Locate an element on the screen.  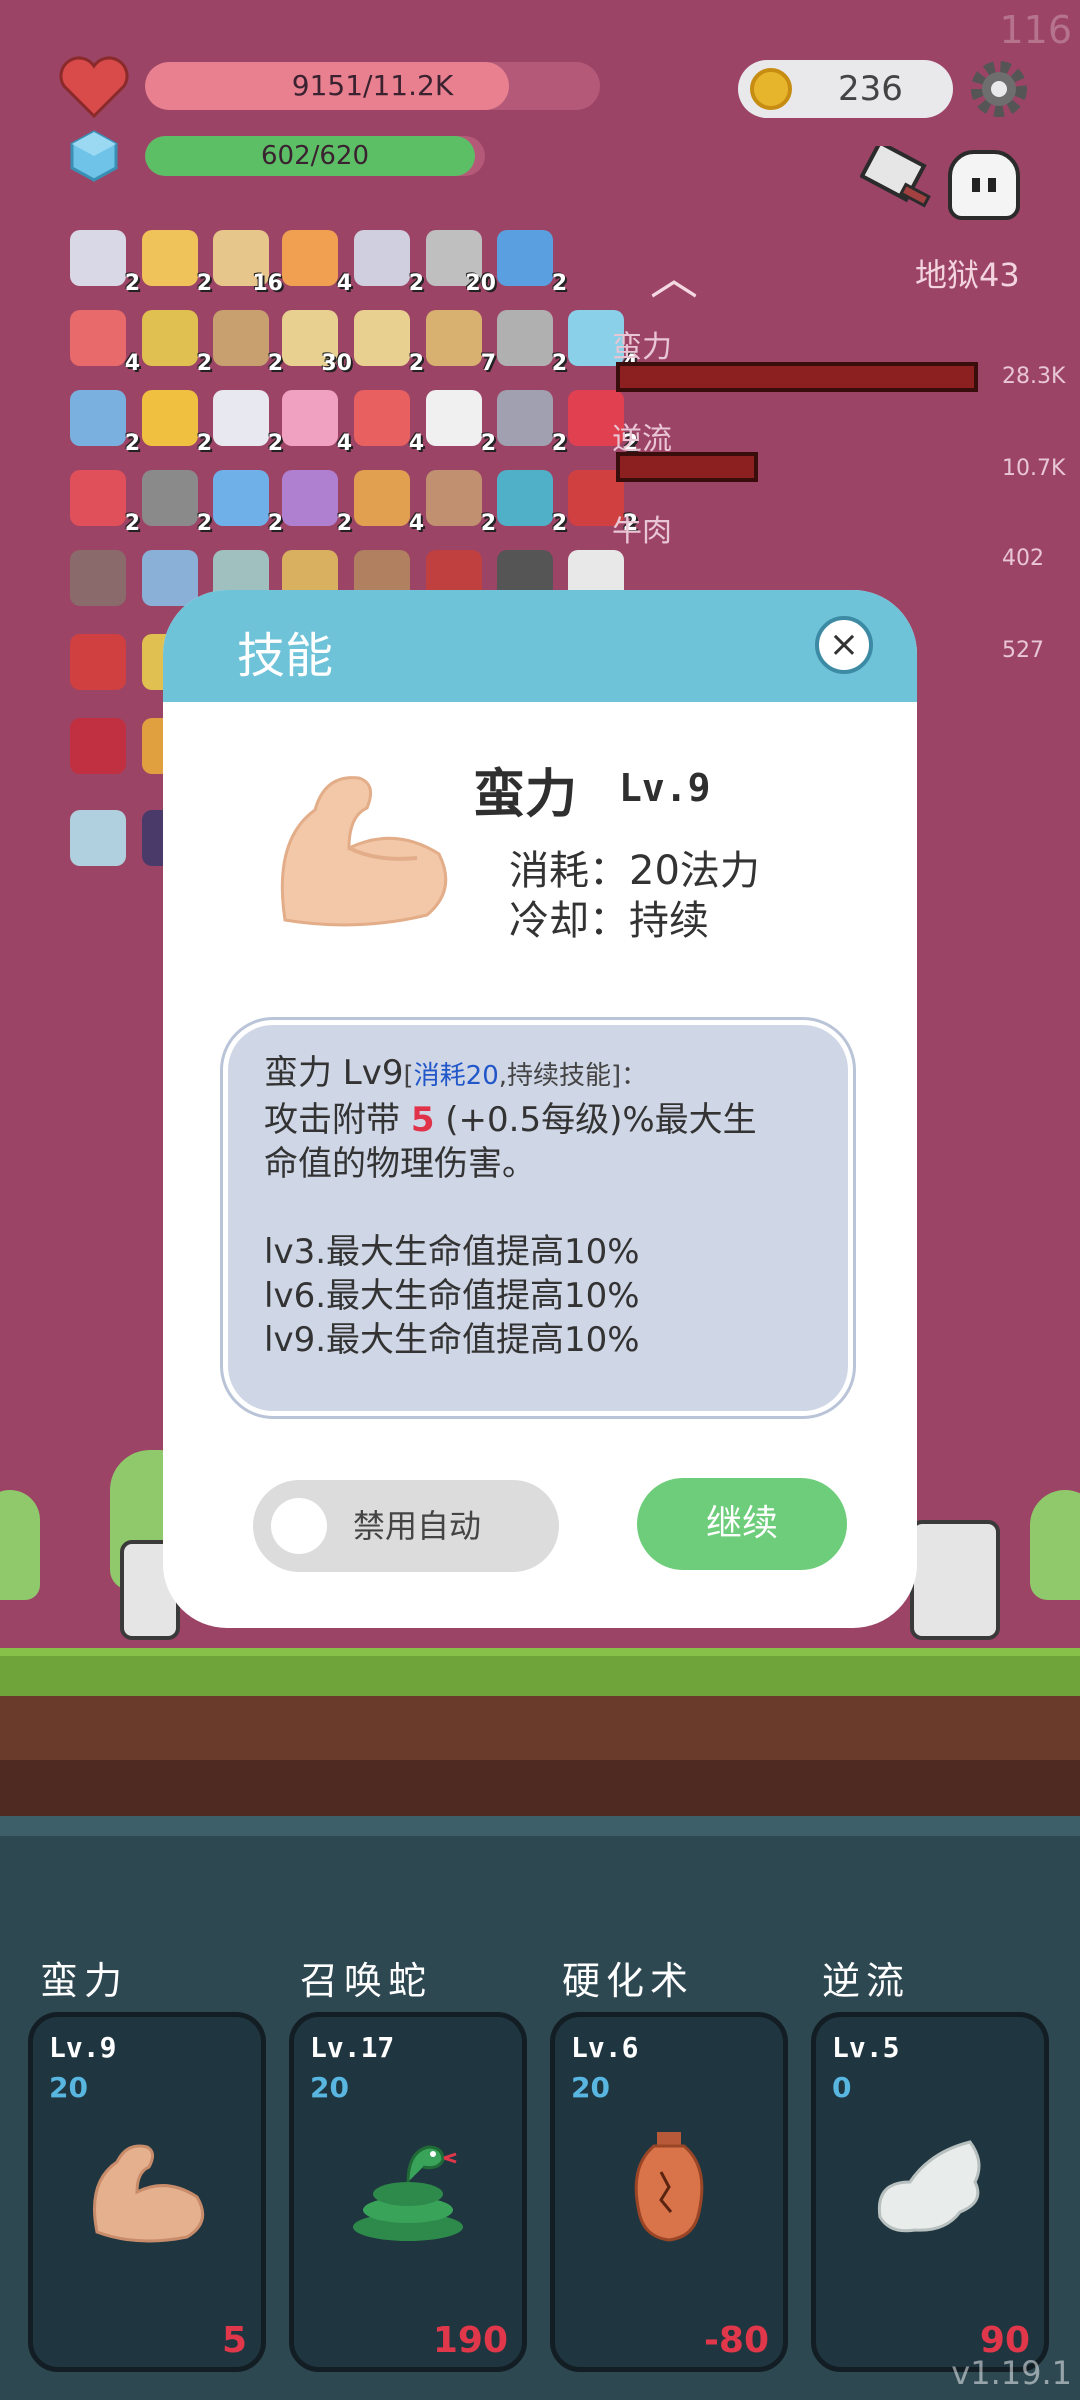
desc-damage-value: 5 is located at coordinates (422, 1120).